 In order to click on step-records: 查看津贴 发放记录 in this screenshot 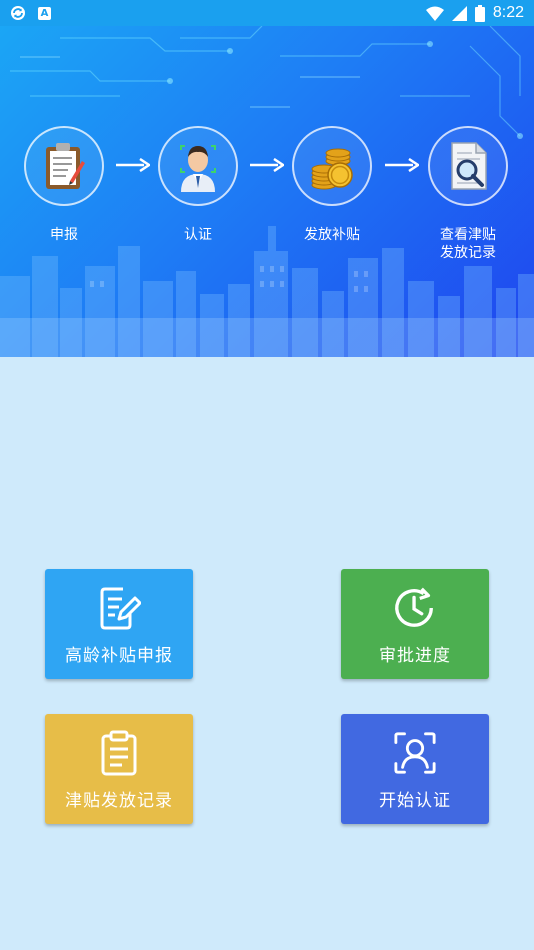, I will do `click(468, 194)`.